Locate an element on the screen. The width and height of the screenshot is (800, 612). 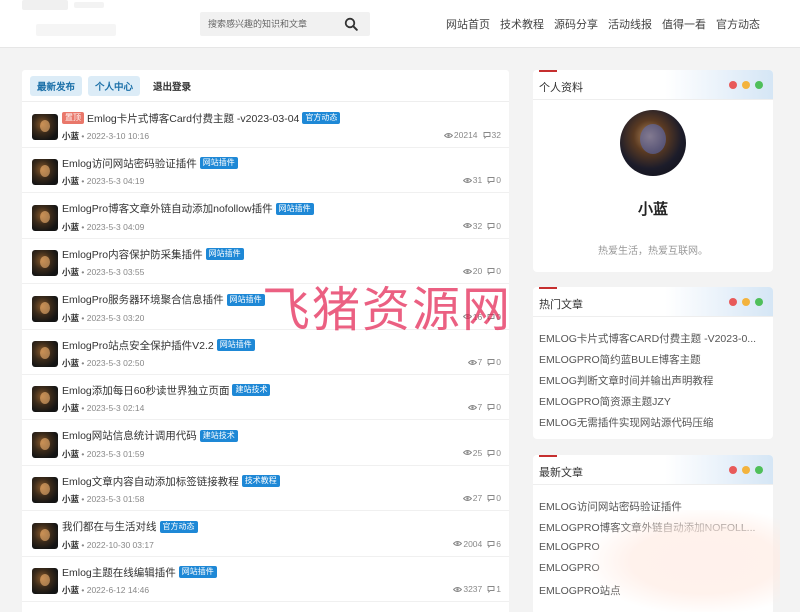
tab-user-center: 个人中心 is located at coordinates (114, 86).